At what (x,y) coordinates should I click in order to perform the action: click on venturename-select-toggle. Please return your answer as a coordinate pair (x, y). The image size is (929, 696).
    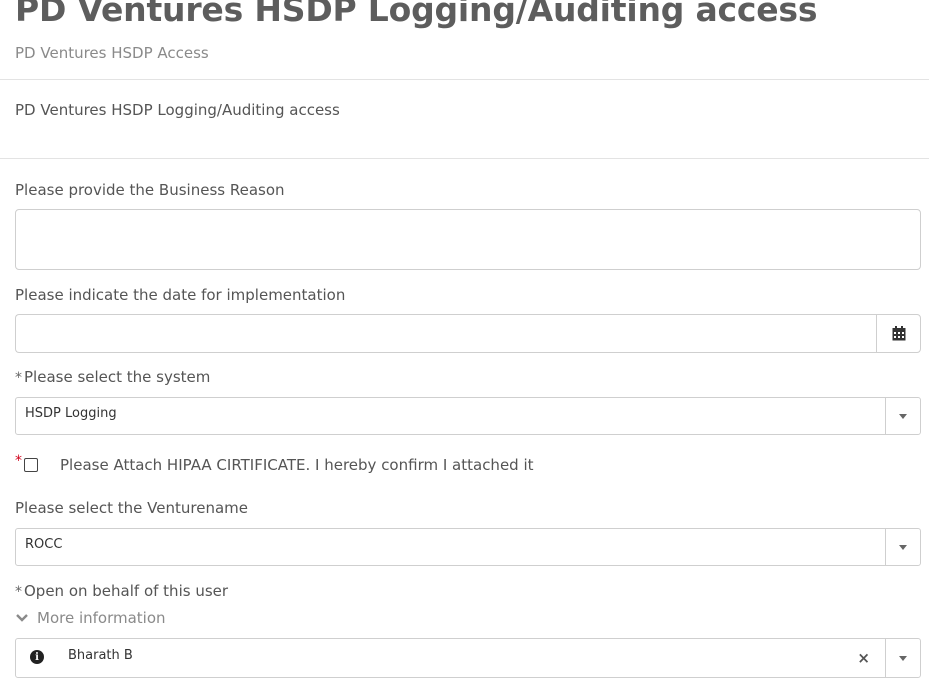
    Looking at the image, I should click on (902, 547).